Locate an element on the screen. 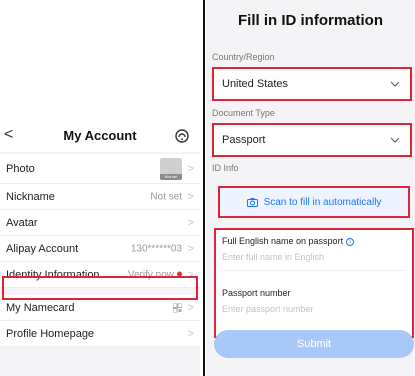 This screenshot has width=415, height=376. document-type-value: Passport is located at coordinates (244, 140).